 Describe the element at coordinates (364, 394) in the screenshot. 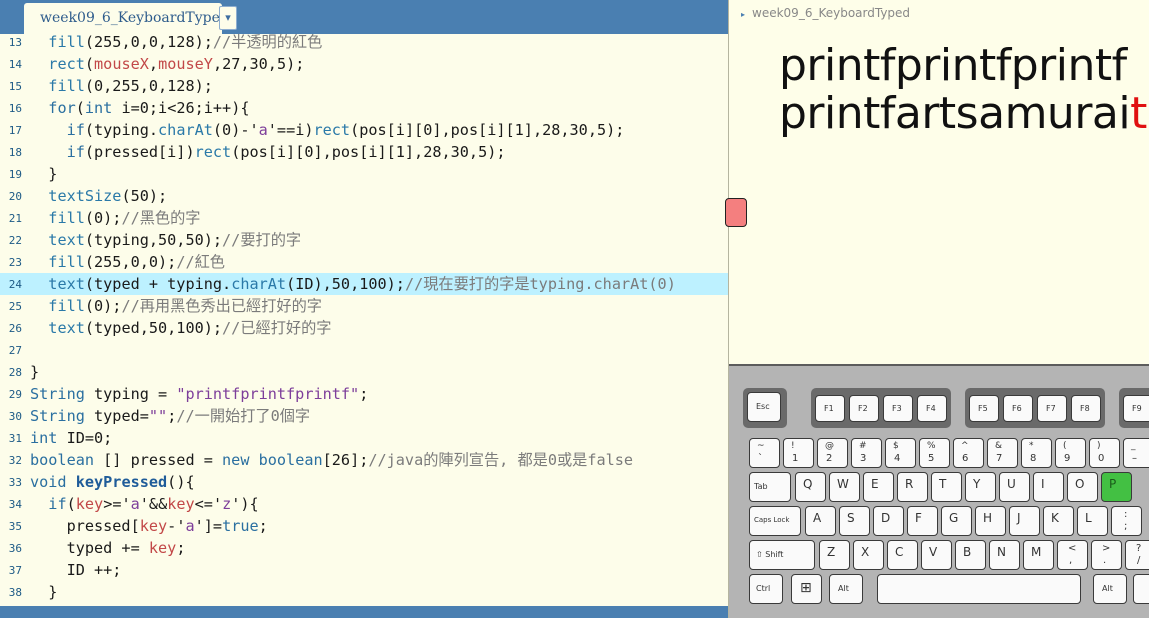

I see `code-line: 29 String typing = "printfprintfprintf";` at that location.